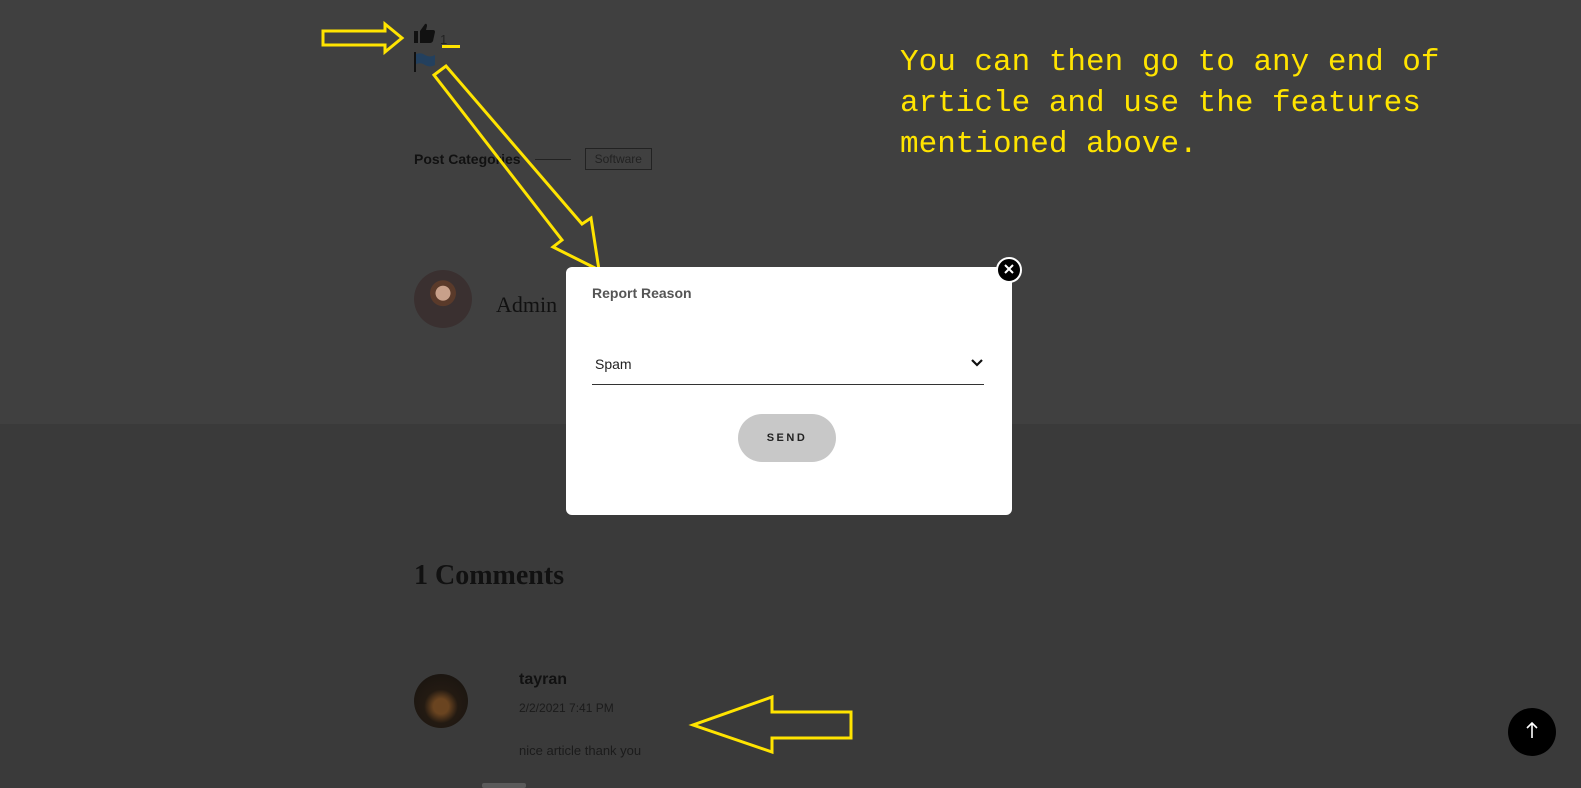 Image resolution: width=1581 pixels, height=788 pixels. I want to click on post-categories-label: Post Categories, so click(467, 159).